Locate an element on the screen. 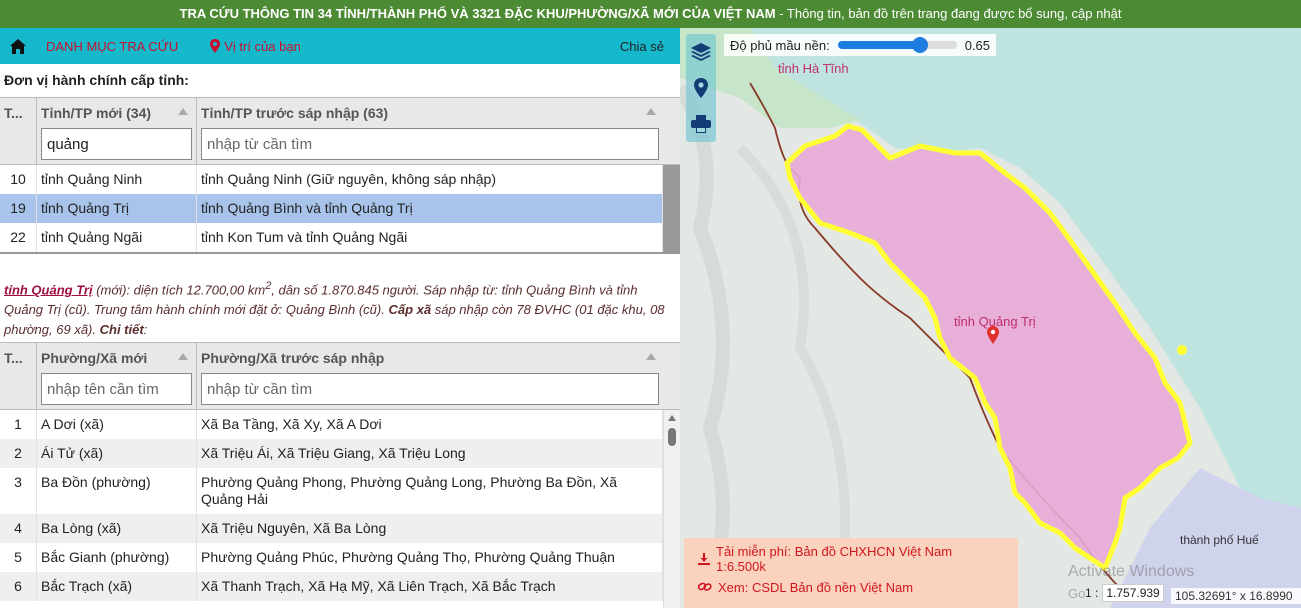  new-province-search-input is located at coordinates (116, 144).